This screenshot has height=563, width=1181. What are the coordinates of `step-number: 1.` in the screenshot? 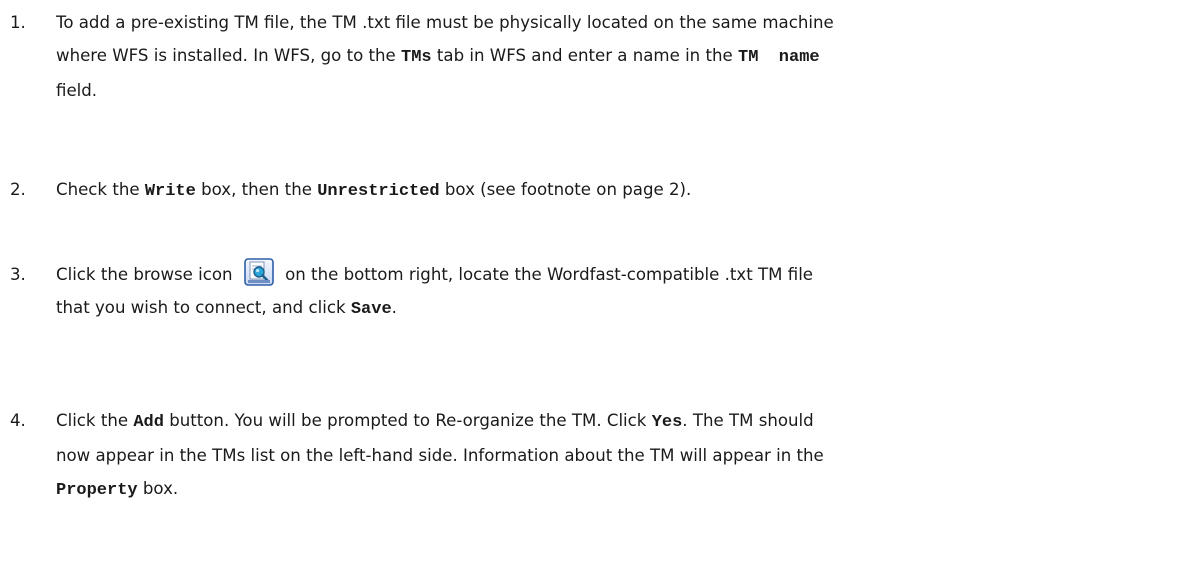 It's located at (18, 22).